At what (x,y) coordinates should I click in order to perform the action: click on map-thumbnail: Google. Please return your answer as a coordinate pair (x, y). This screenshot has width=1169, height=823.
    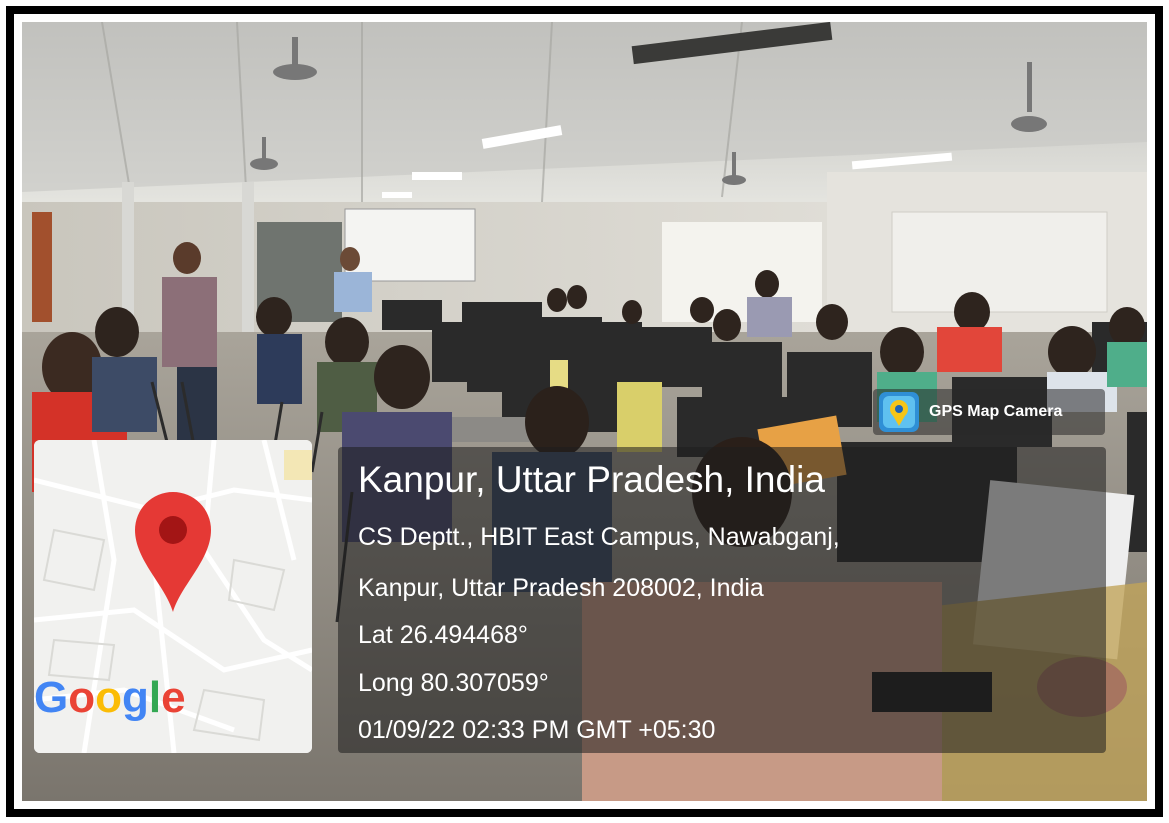
    Looking at the image, I should click on (173, 596).